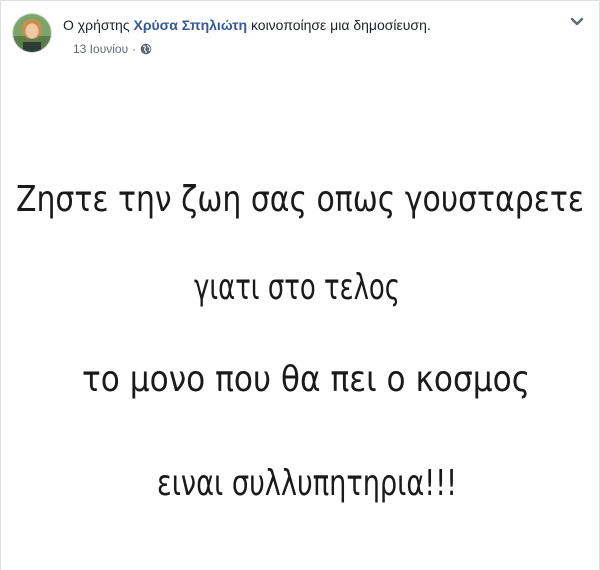 This screenshot has width=600, height=570. What do you see at coordinates (297, 287) in the screenshot?
I see `image-text-line-2: γιατι στο τελος` at bounding box center [297, 287].